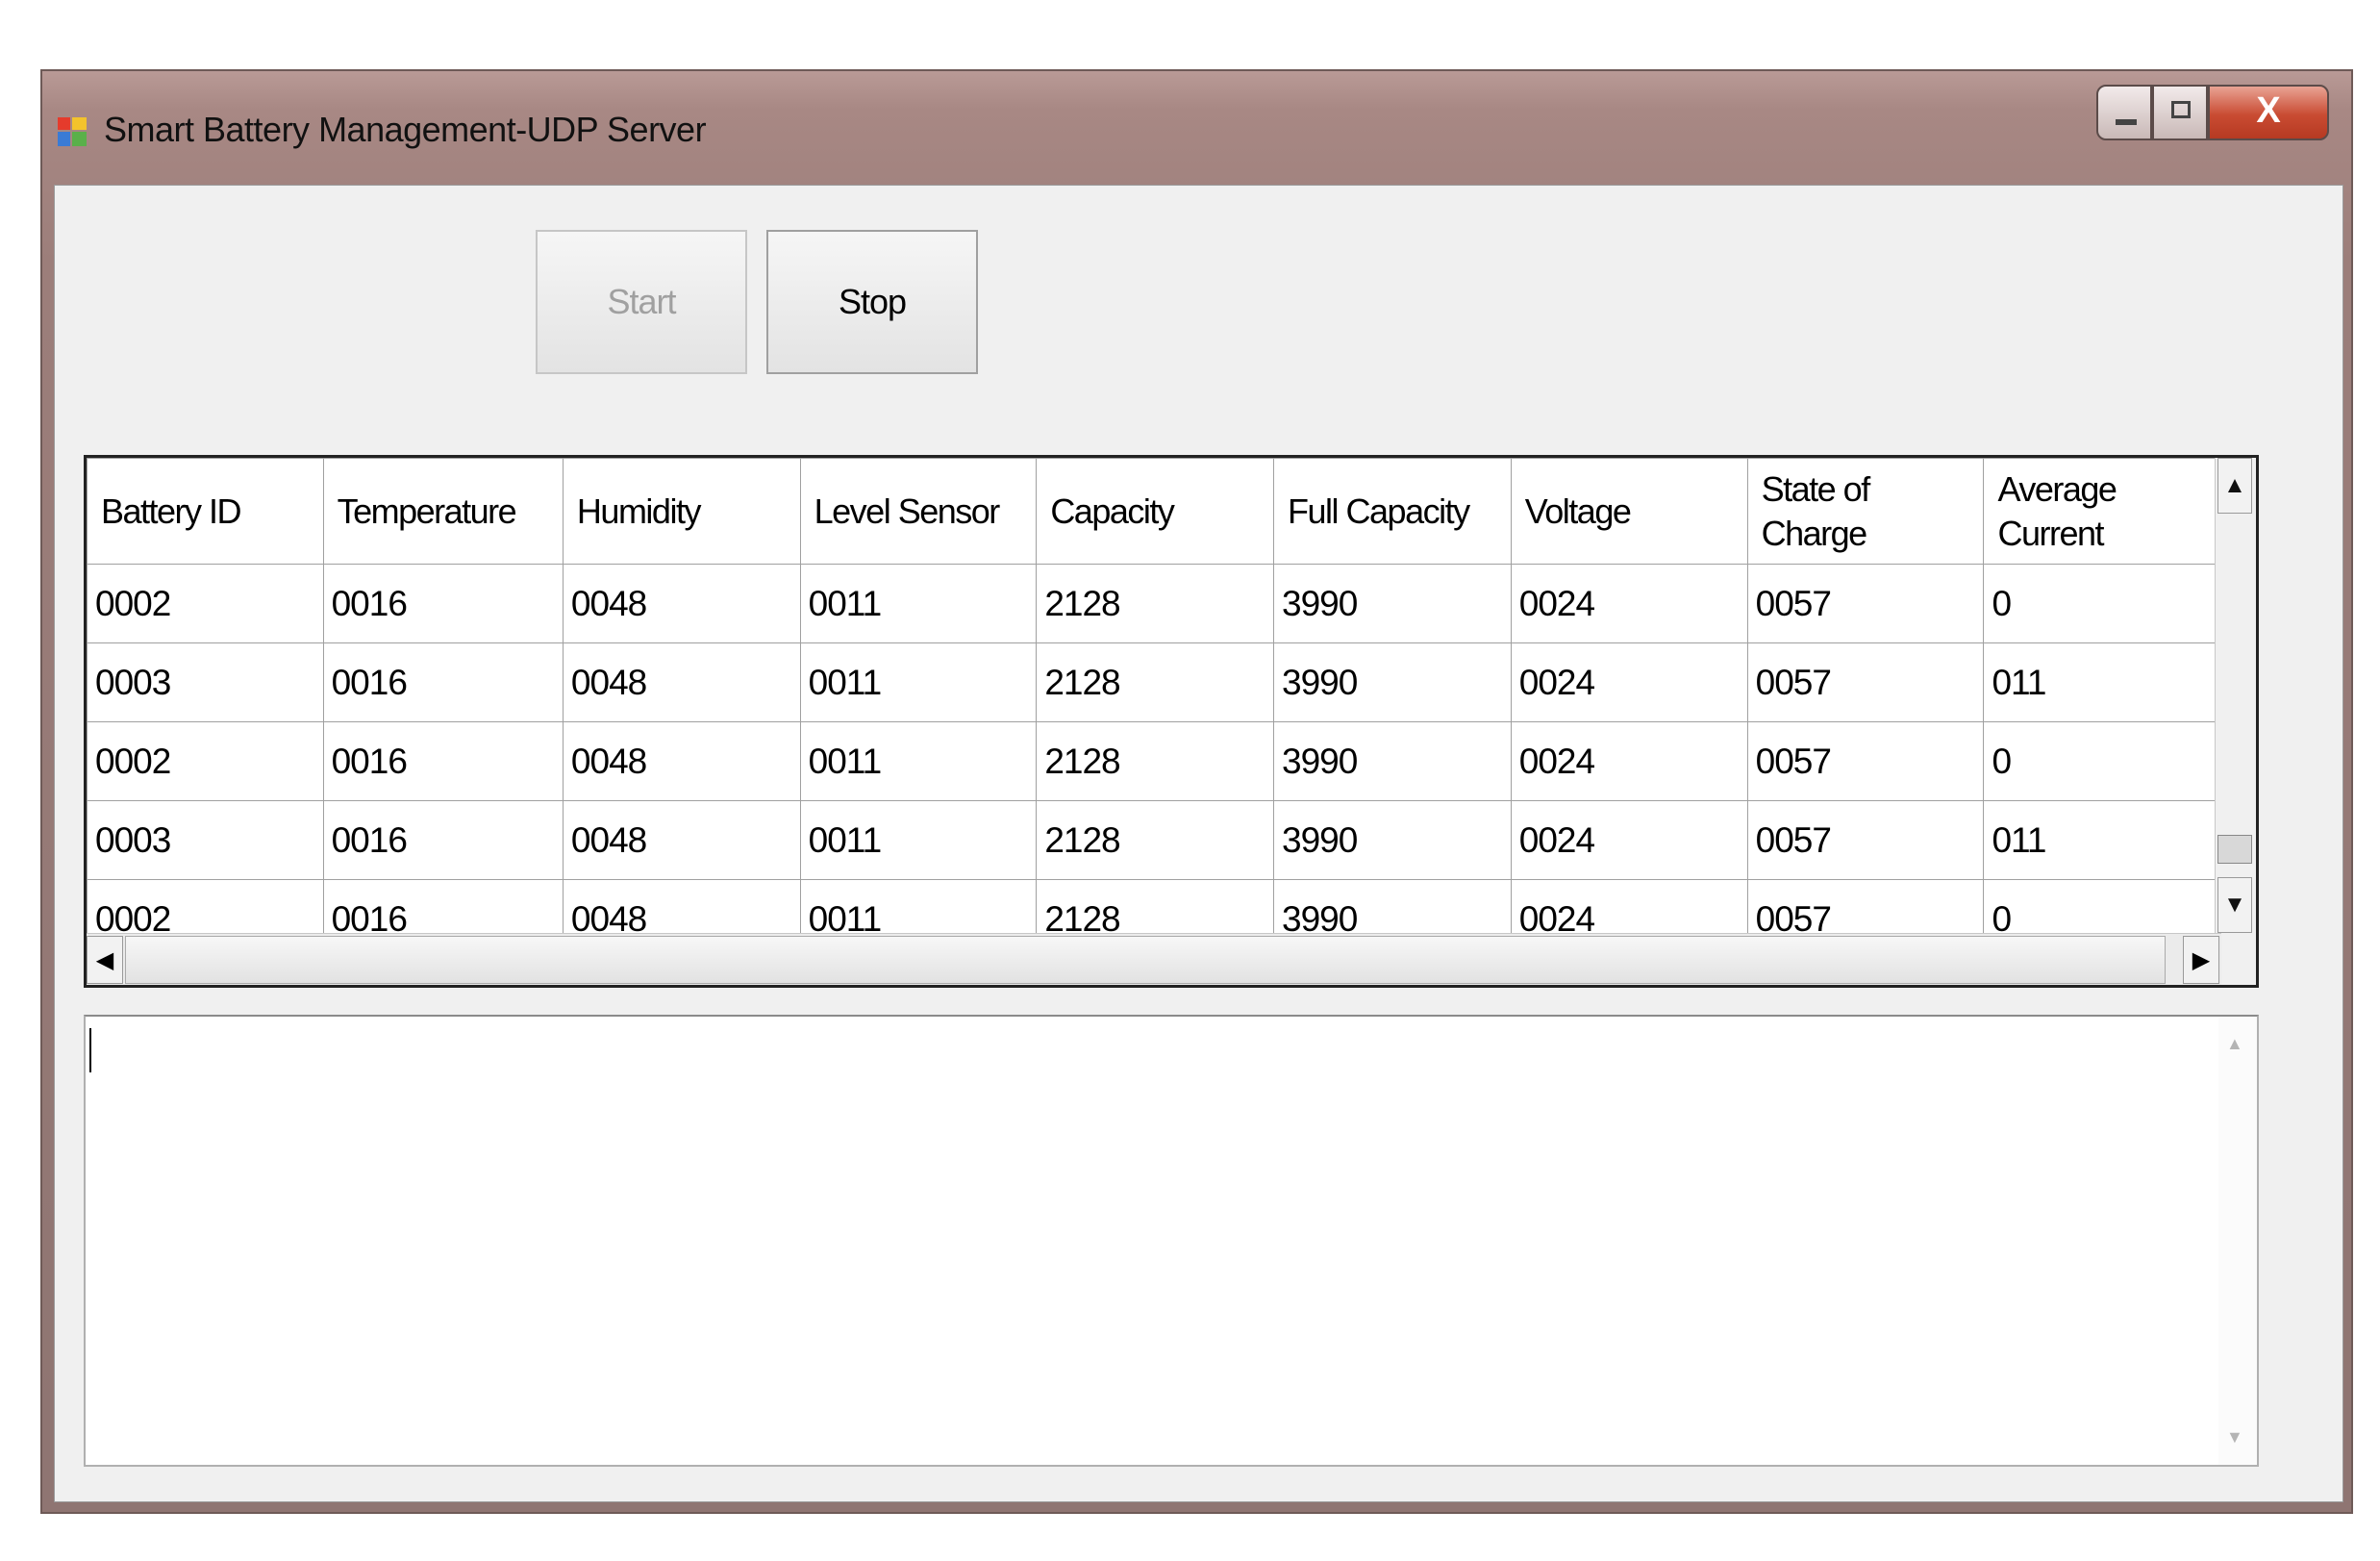  I want to click on close-icon: X, so click(2268, 111).